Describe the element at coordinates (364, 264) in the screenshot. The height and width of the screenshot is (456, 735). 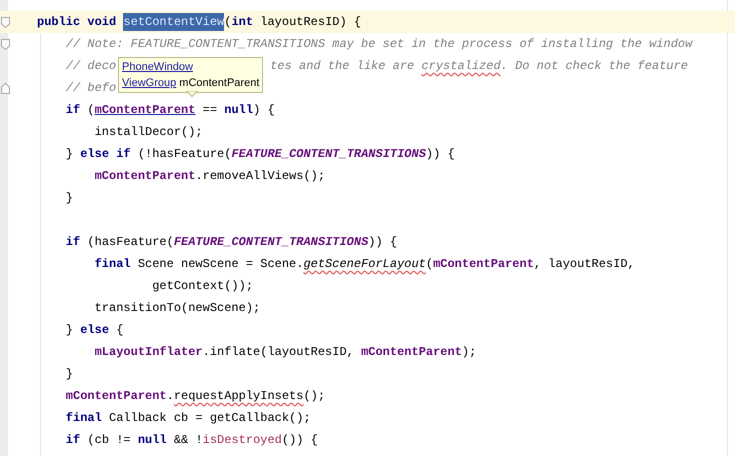
I see `code-method: getSceneForLayout` at that location.